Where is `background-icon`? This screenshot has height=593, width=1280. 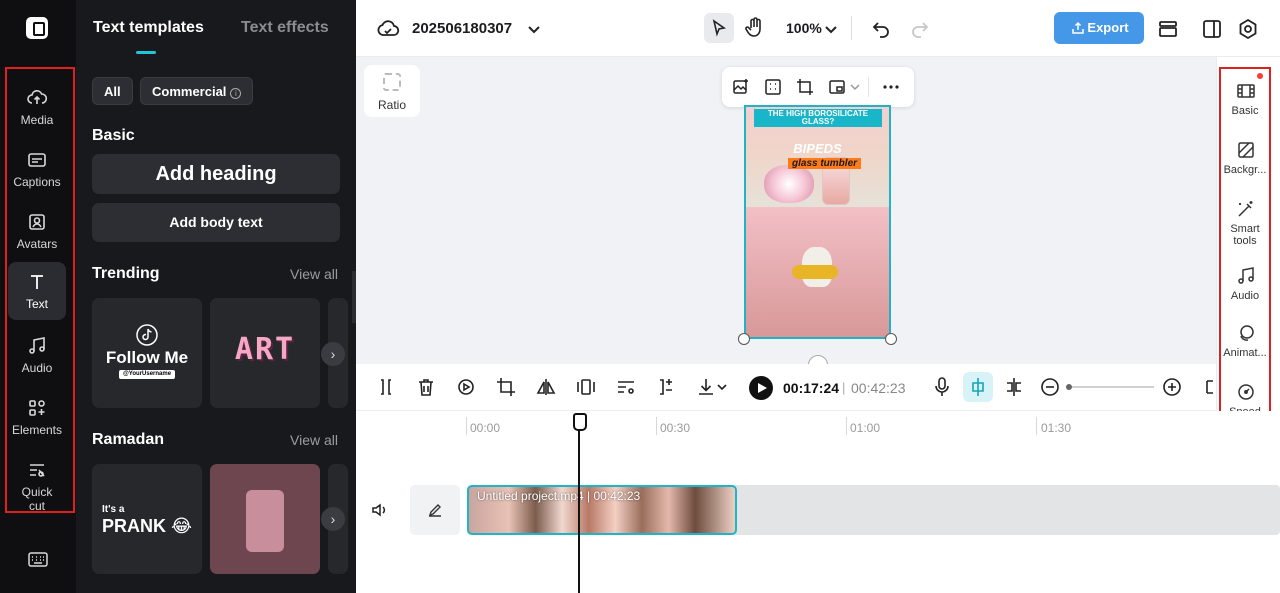 background-icon is located at coordinates (1246, 150).